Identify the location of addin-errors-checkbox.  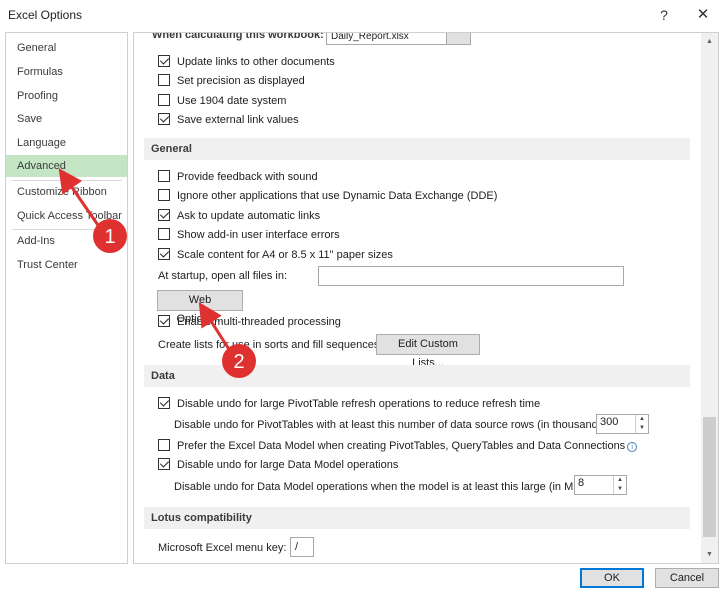
(164, 234).